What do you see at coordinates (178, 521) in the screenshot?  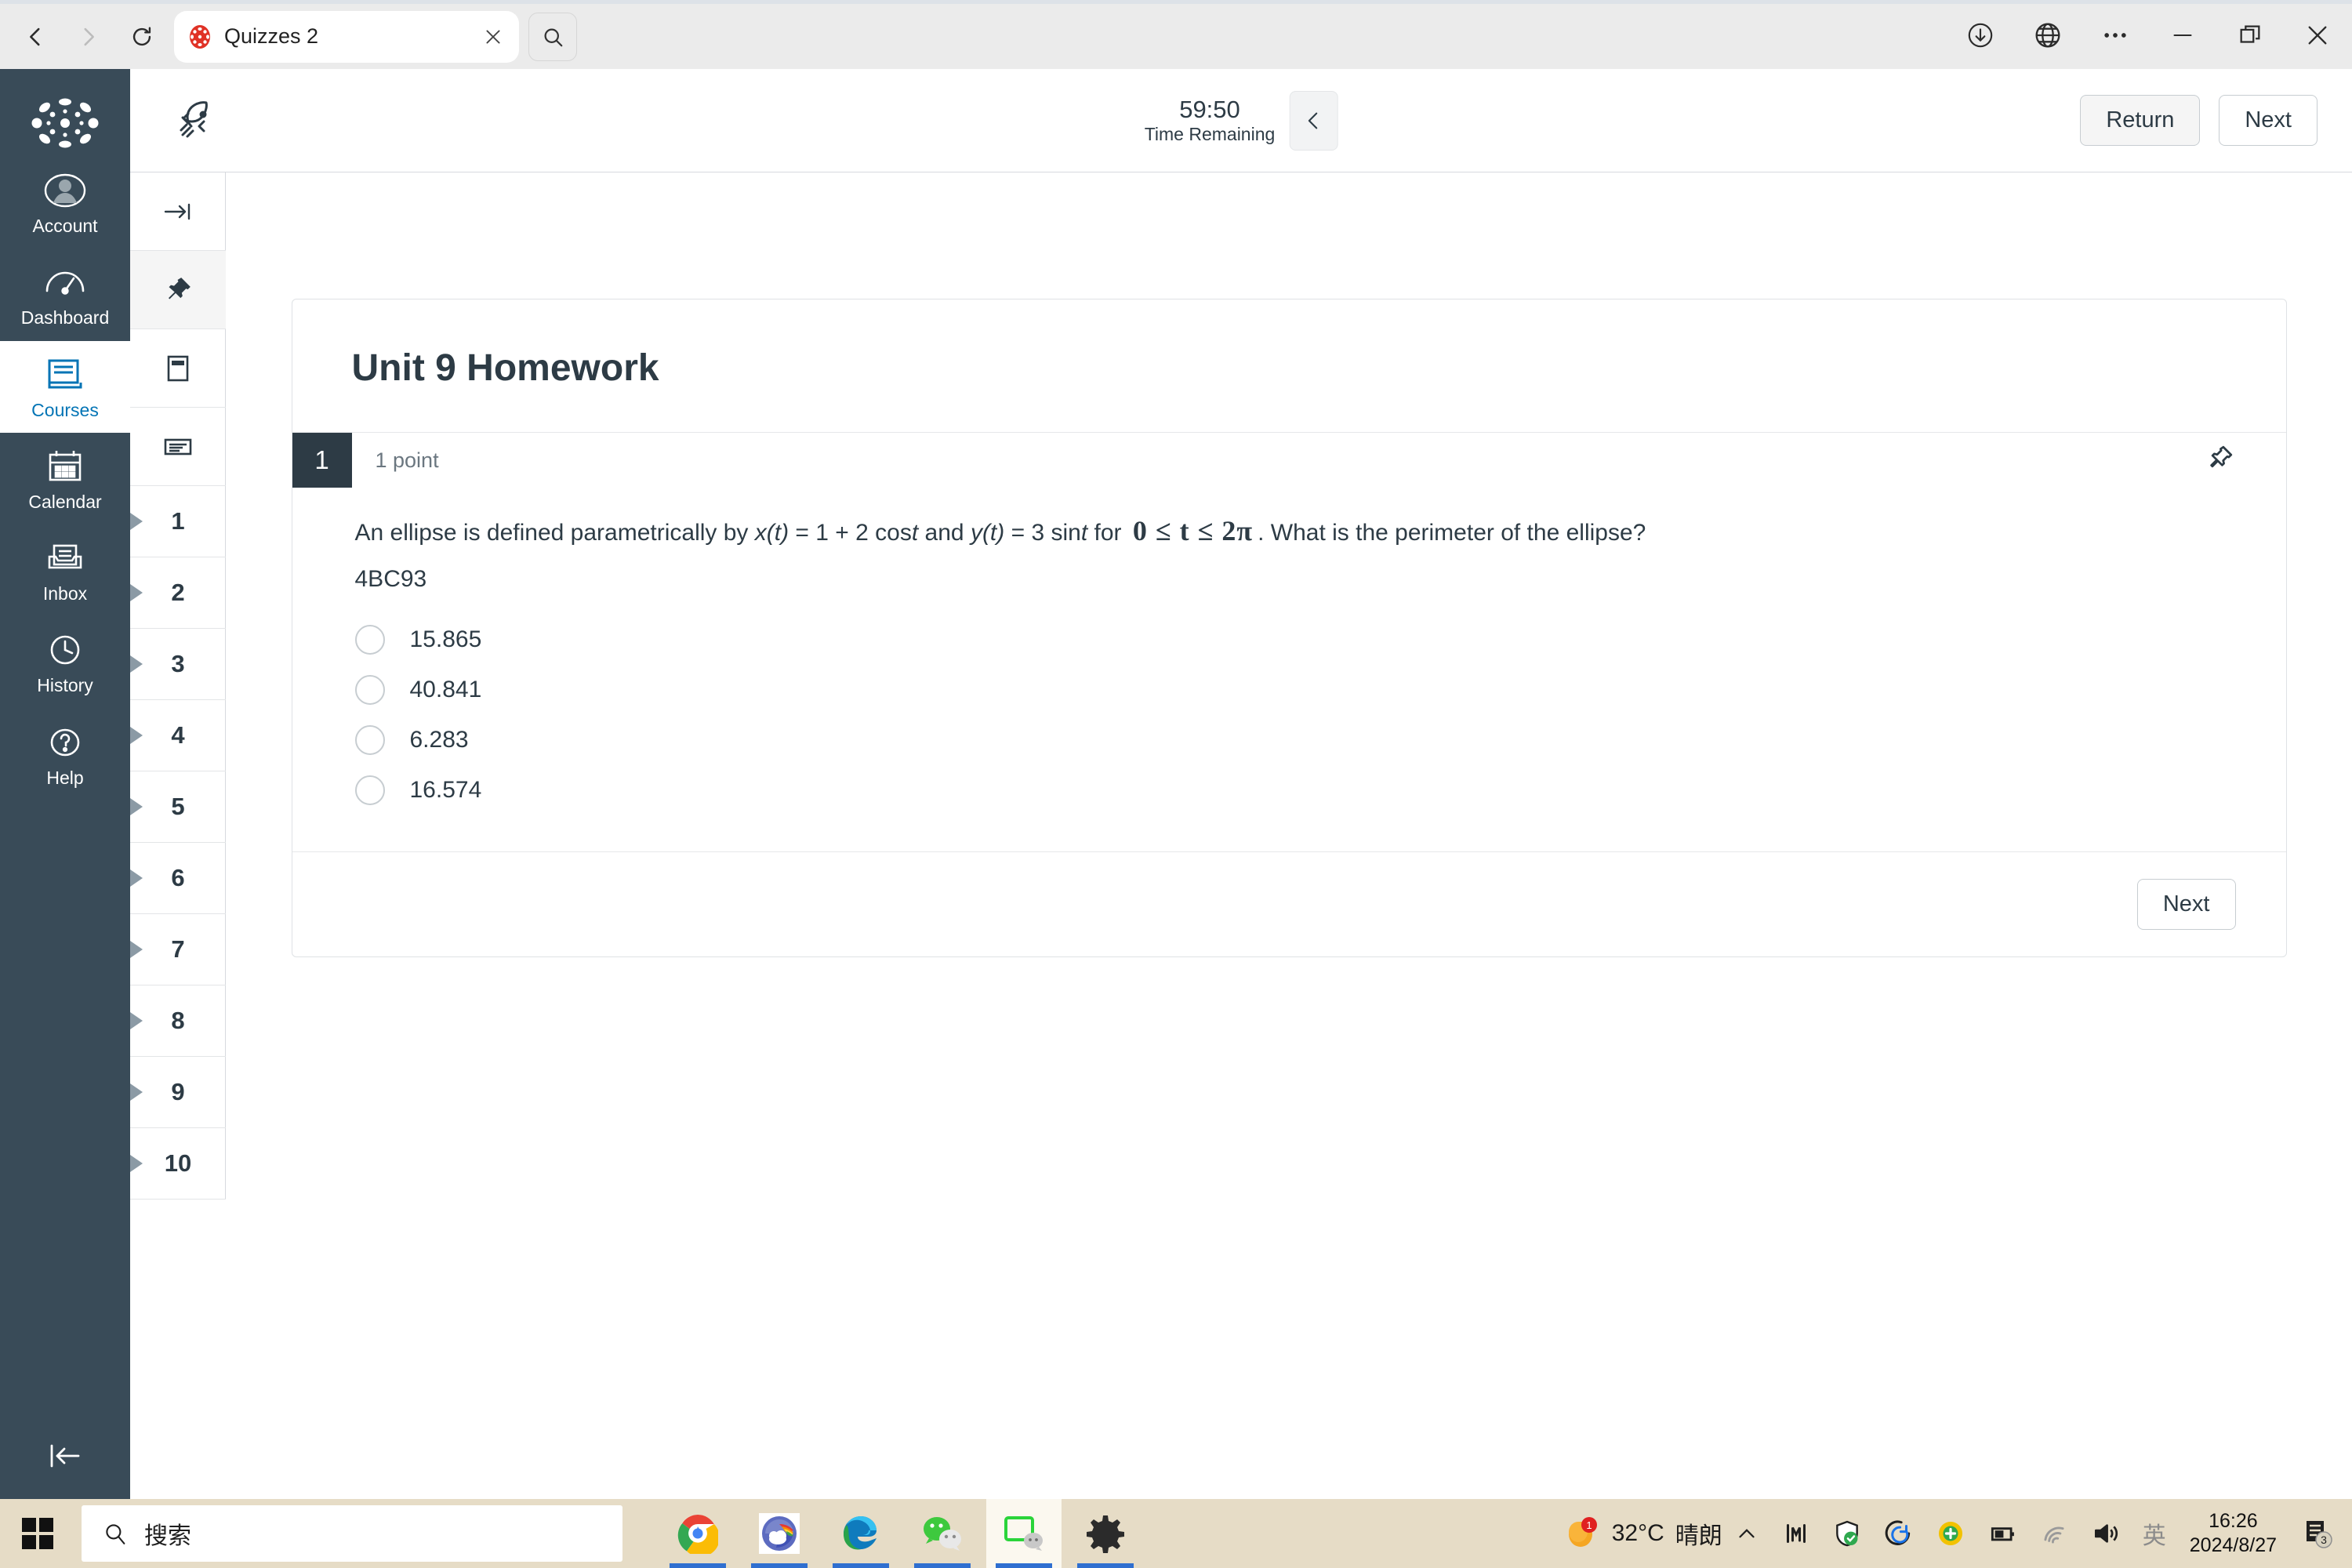 I see `question-nav-item: 1` at bounding box center [178, 521].